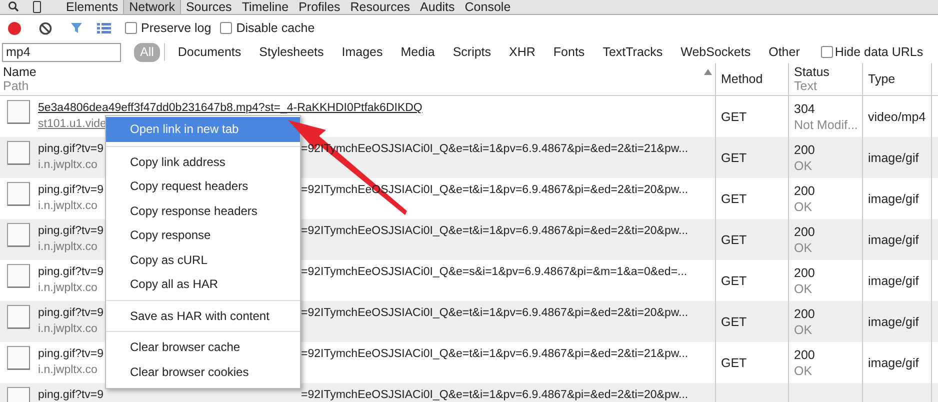 The image size is (938, 402). Describe the element at coordinates (203, 129) in the screenshot. I see `menu-item: Open link in new tab` at that location.